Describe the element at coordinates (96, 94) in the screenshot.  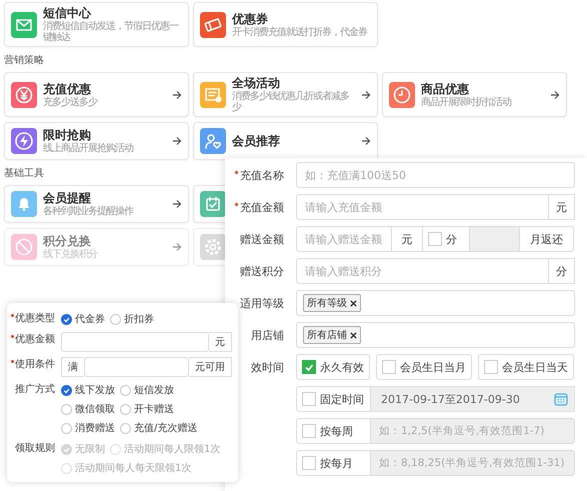
I see `feature-card: 充值优惠 充多少送多少` at that location.